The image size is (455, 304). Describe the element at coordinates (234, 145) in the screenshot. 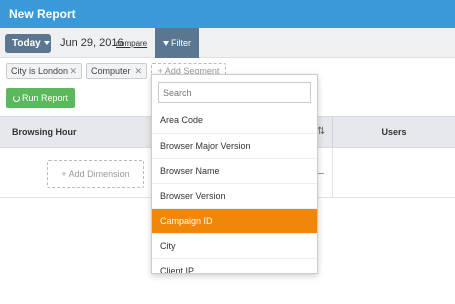

I see `dropdown-item-browser-major-version: Browser Major Version` at that location.